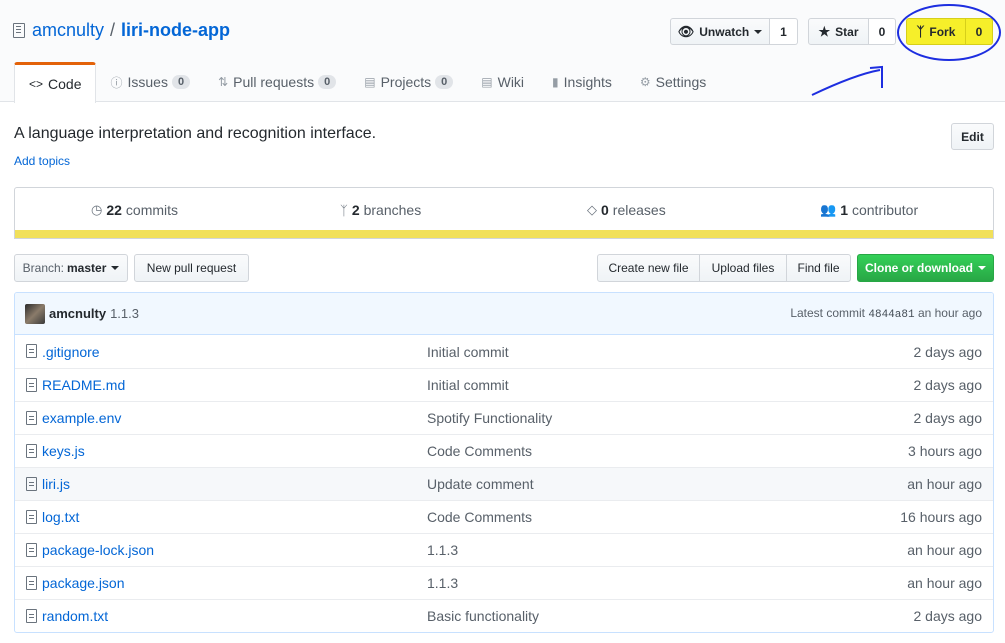 The image size is (1005, 643). What do you see at coordinates (681, 82) in the screenshot?
I see `tab-settings-label: Settings` at bounding box center [681, 82].